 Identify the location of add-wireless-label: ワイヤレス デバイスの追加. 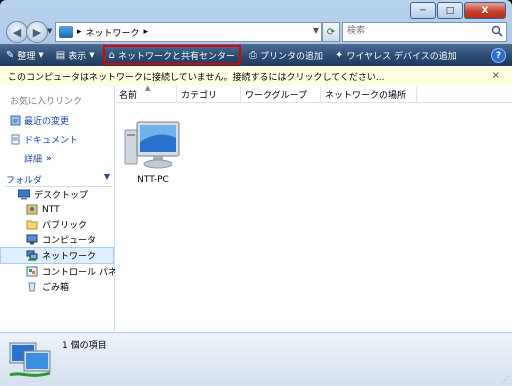
(401, 56).